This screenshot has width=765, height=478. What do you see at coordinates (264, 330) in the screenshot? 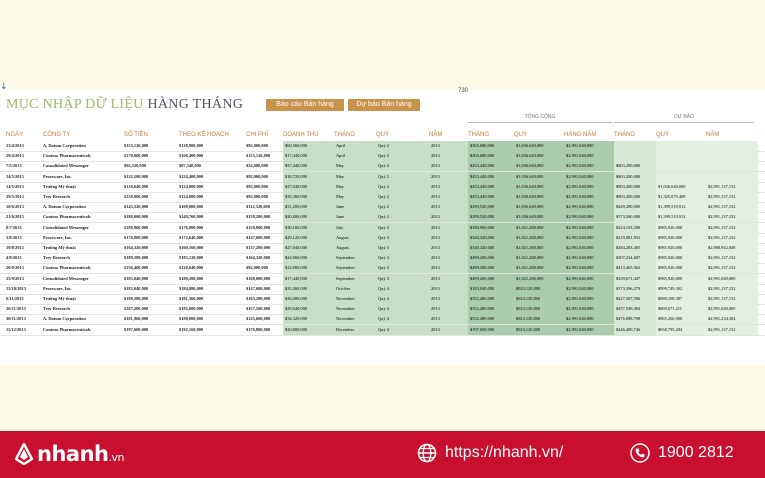
I see `cell-cost: $176,800,000` at bounding box center [264, 330].